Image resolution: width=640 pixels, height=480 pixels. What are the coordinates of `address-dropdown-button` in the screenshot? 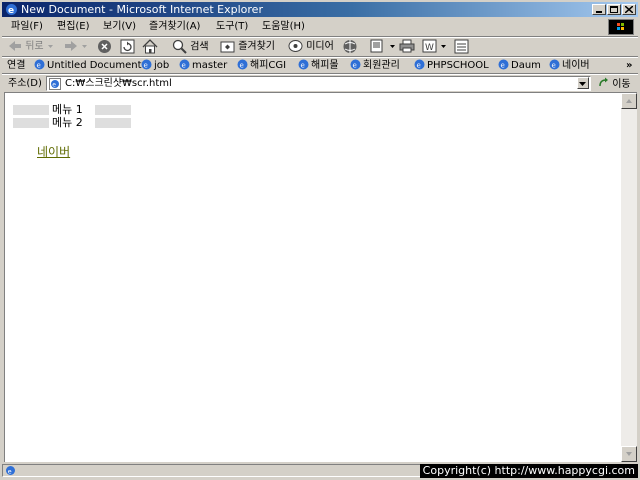 It's located at (583, 83).